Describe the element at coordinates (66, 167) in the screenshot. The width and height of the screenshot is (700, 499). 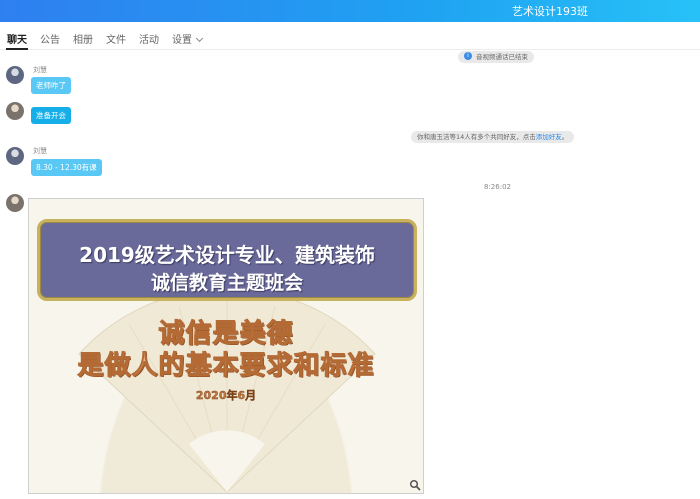
I see `message-bubble: 8.30 - 12.30有课` at that location.